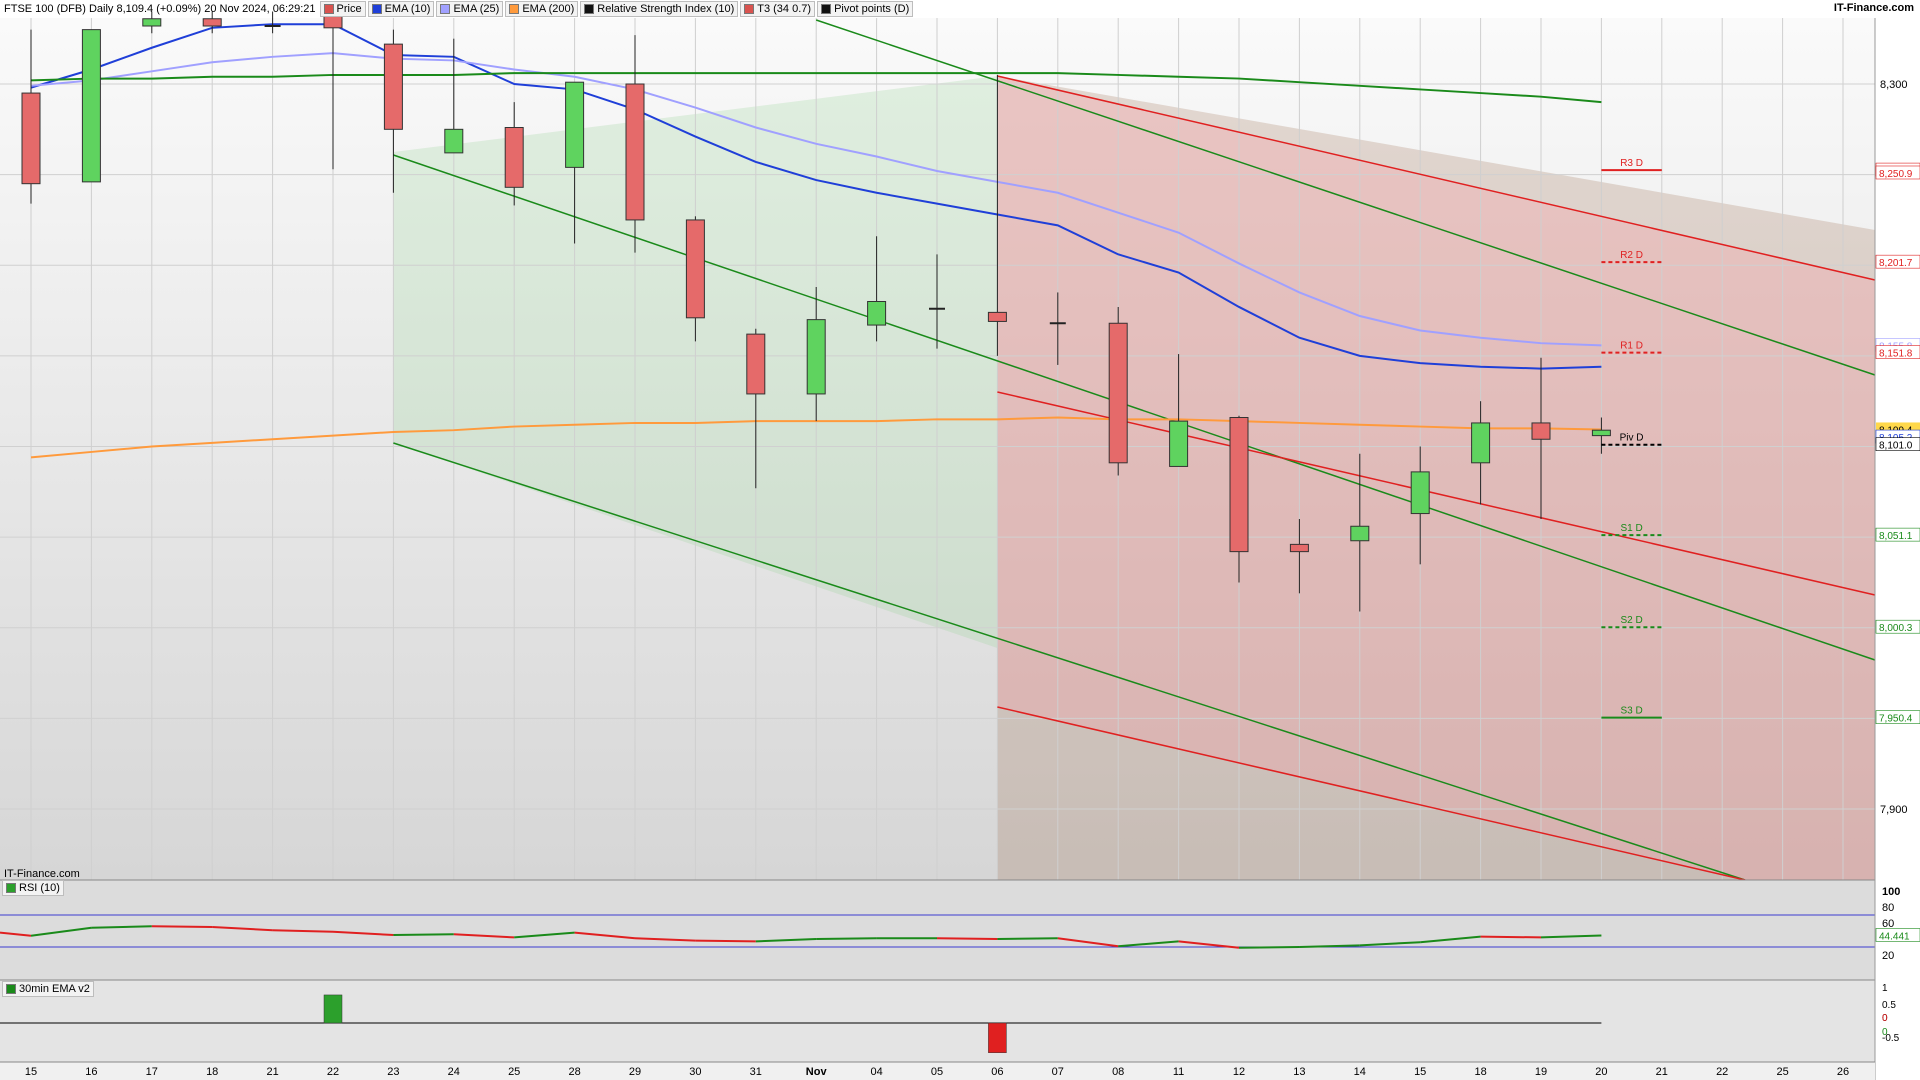  I want to click on legend-label: Pivot points (D), so click(872, 9).